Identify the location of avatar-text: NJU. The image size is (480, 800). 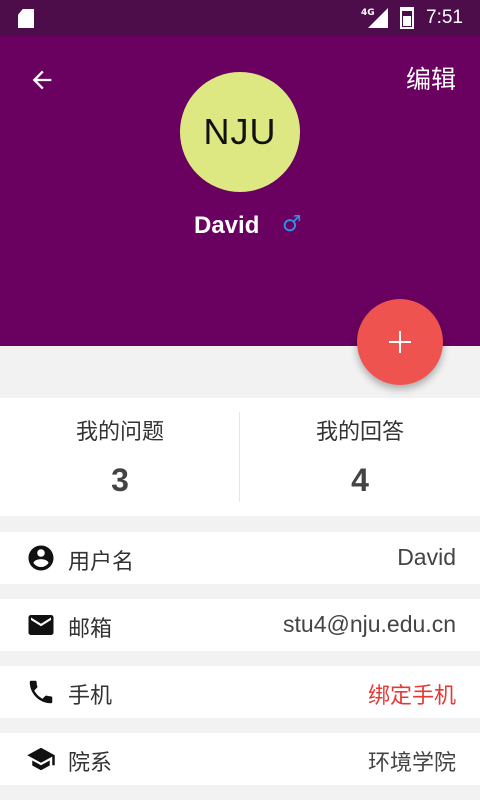
(240, 131).